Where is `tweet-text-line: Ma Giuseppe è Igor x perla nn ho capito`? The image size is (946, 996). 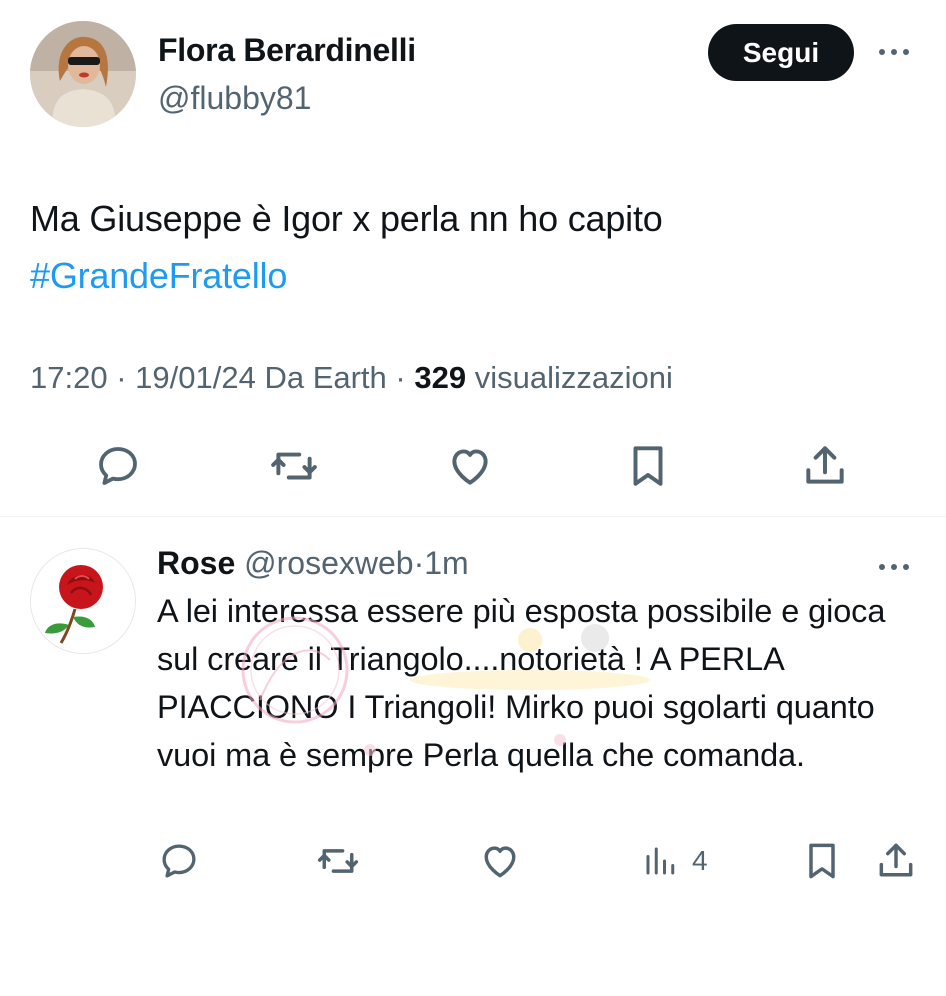
tweet-text-line: Ma Giuseppe è Igor x perla nn ho capito is located at coordinates (346, 218).